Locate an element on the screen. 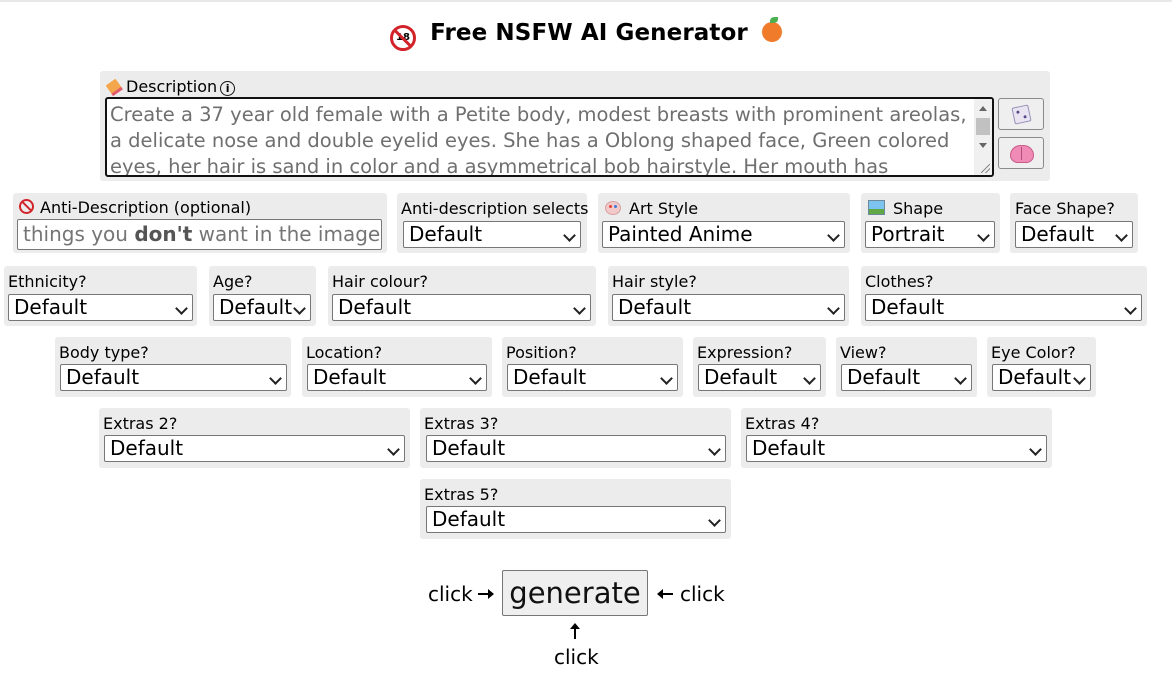 The height and width of the screenshot is (692, 1172). body-type-value: Default is located at coordinates (103, 377).